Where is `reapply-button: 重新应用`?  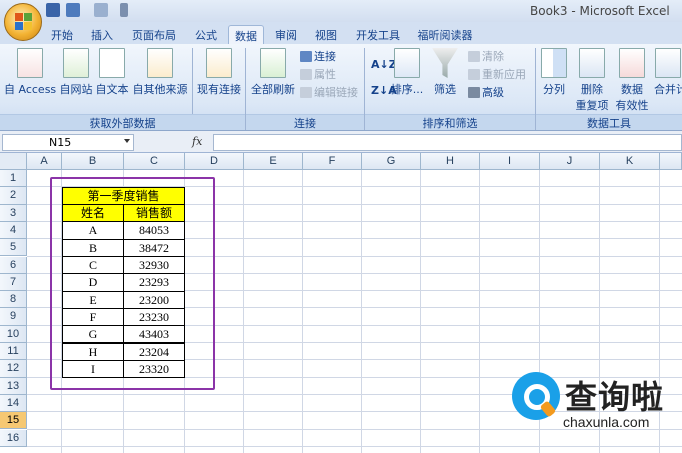
reapply-button: 重新应用 is located at coordinates (497, 74).